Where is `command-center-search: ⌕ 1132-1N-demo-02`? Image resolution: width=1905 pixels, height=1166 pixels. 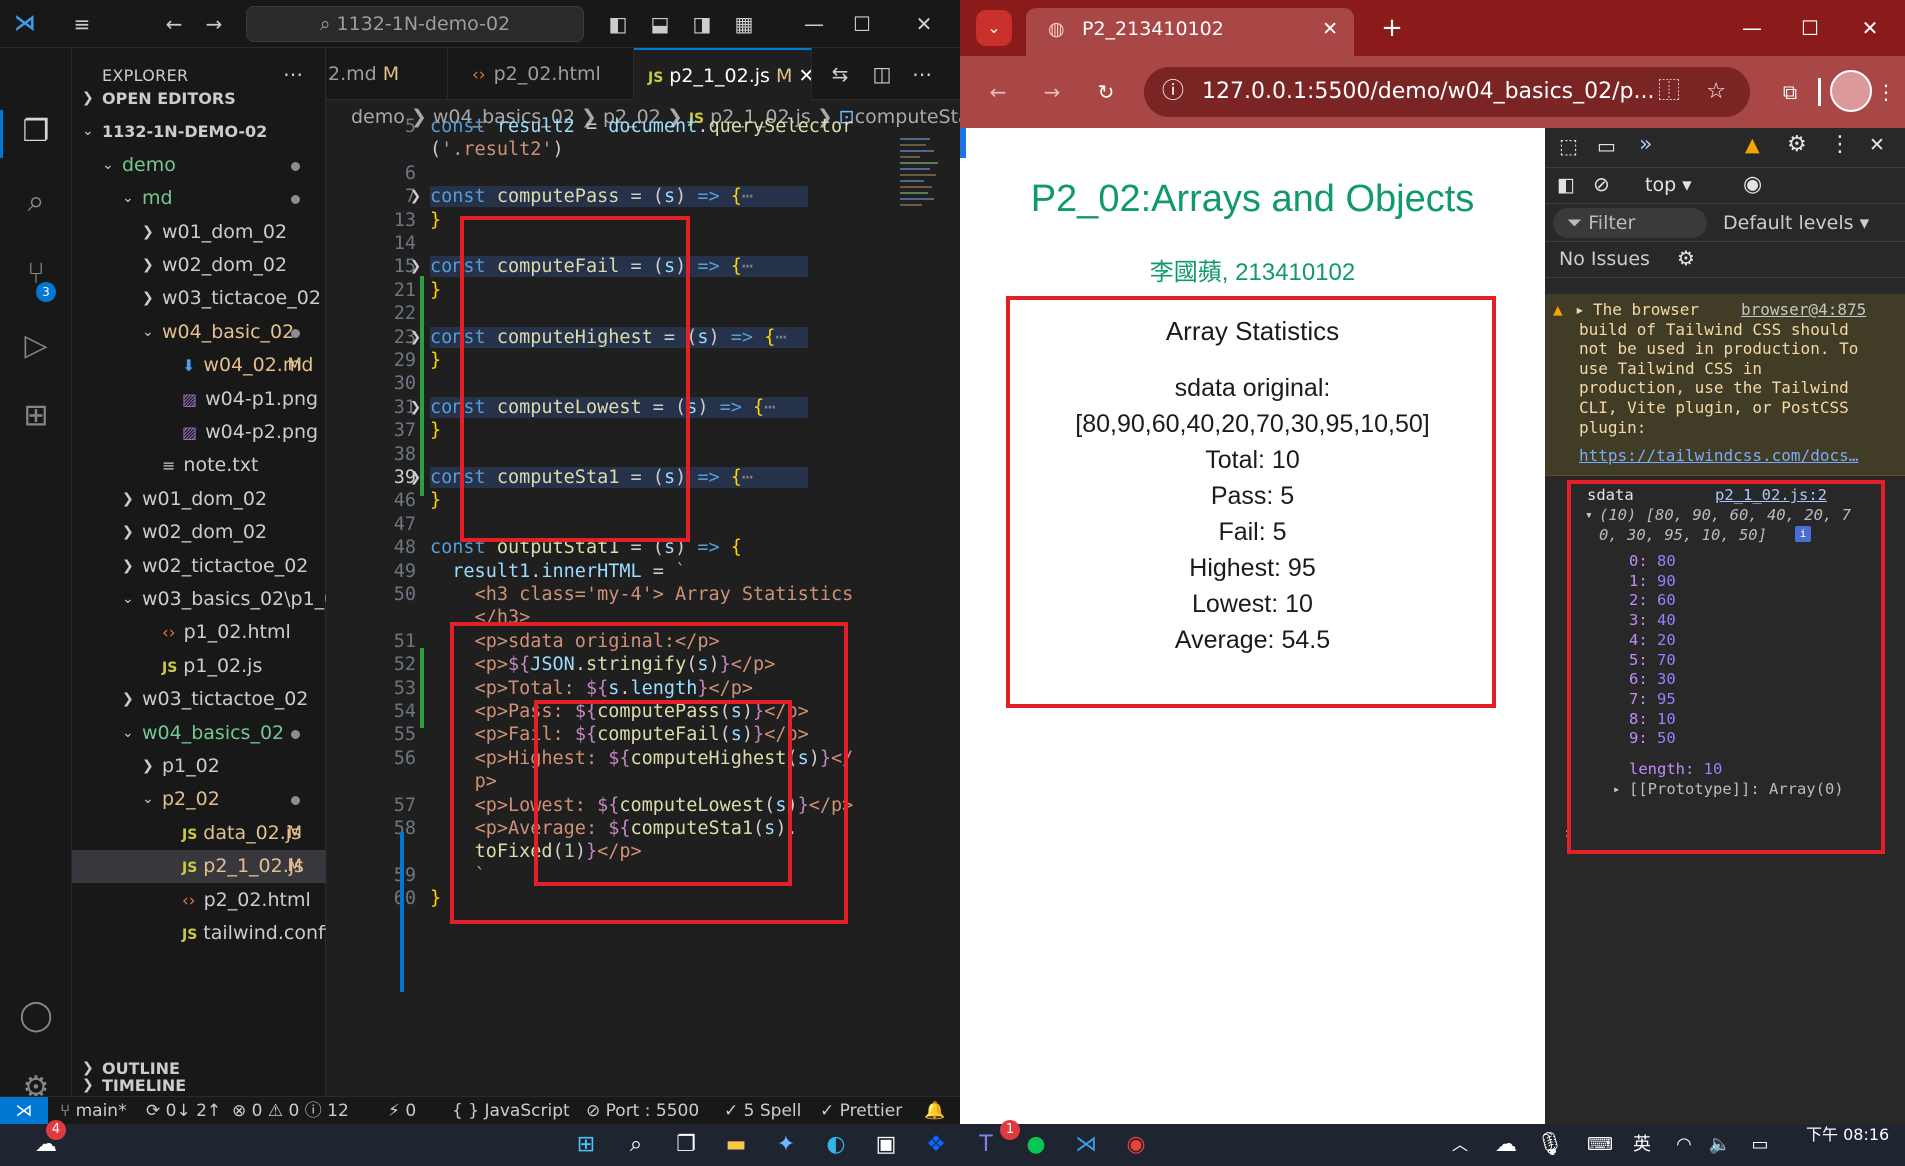
command-center-search: ⌕ 1132-1N-demo-02 is located at coordinates (415, 24).